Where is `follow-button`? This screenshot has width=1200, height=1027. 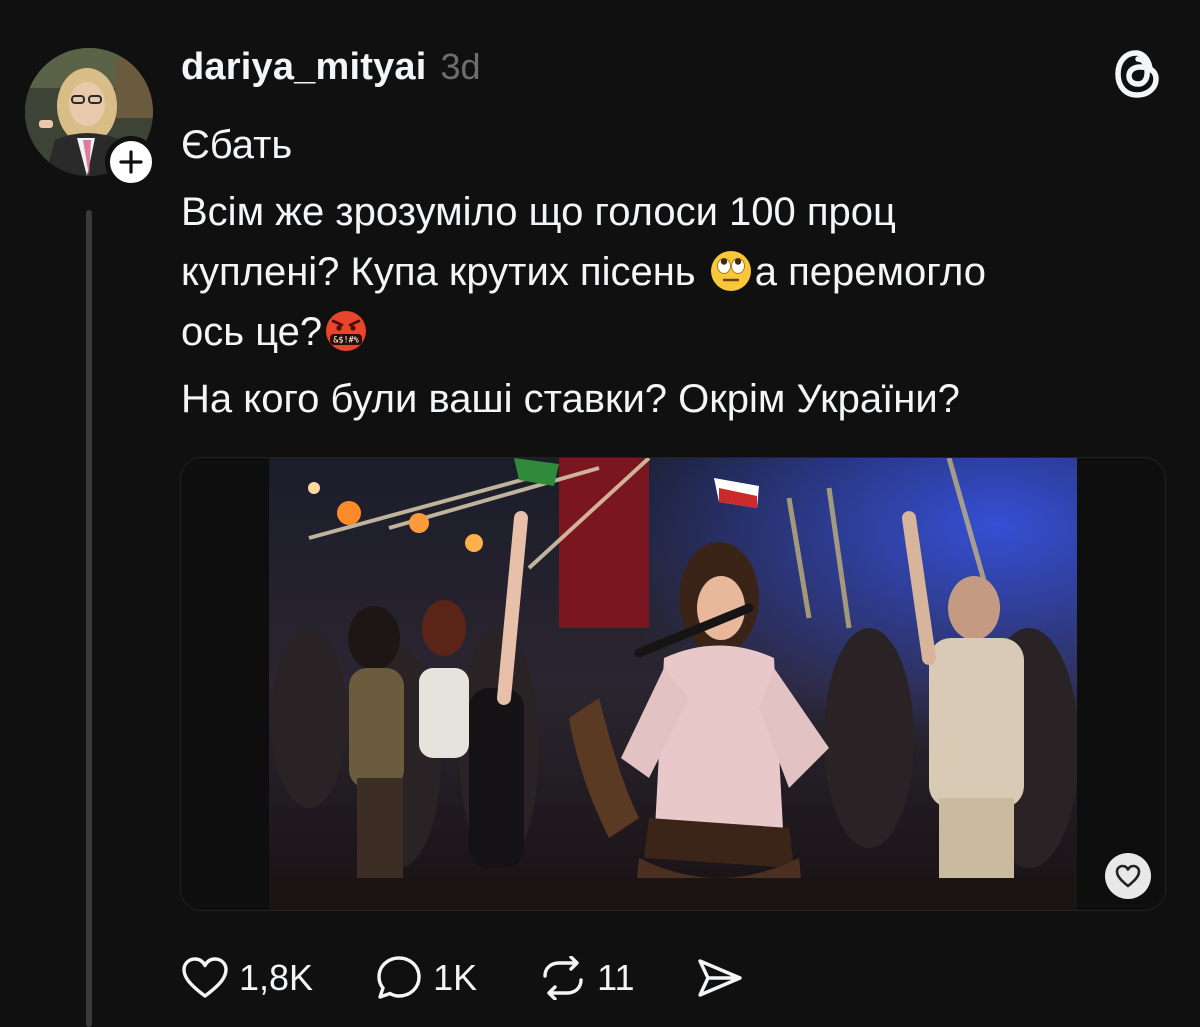
follow-button is located at coordinates (131, 162).